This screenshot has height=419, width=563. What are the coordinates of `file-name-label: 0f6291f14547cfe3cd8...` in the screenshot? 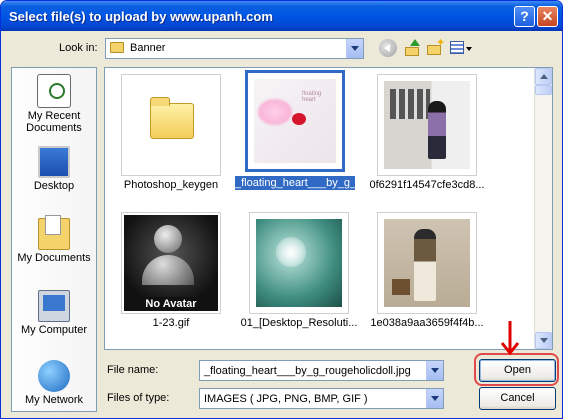 It's located at (427, 185).